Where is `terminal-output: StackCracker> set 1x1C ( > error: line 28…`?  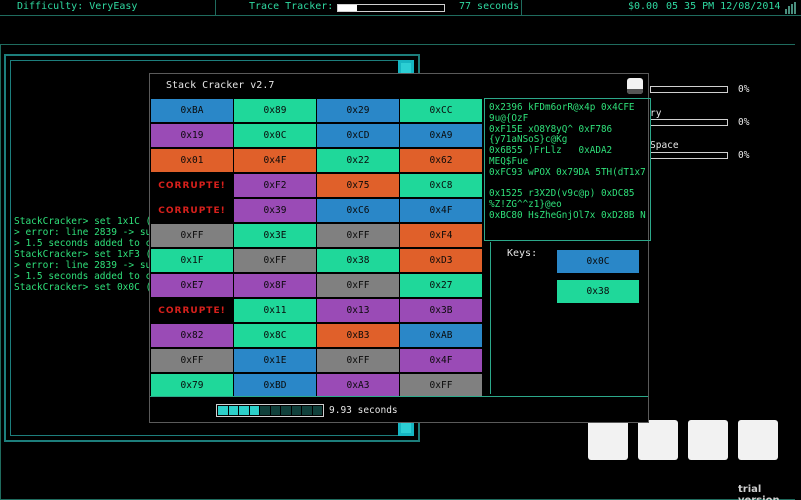 terminal-output: StackCracker> set 1x1C ( > error: line 28… is located at coordinates (82, 254).